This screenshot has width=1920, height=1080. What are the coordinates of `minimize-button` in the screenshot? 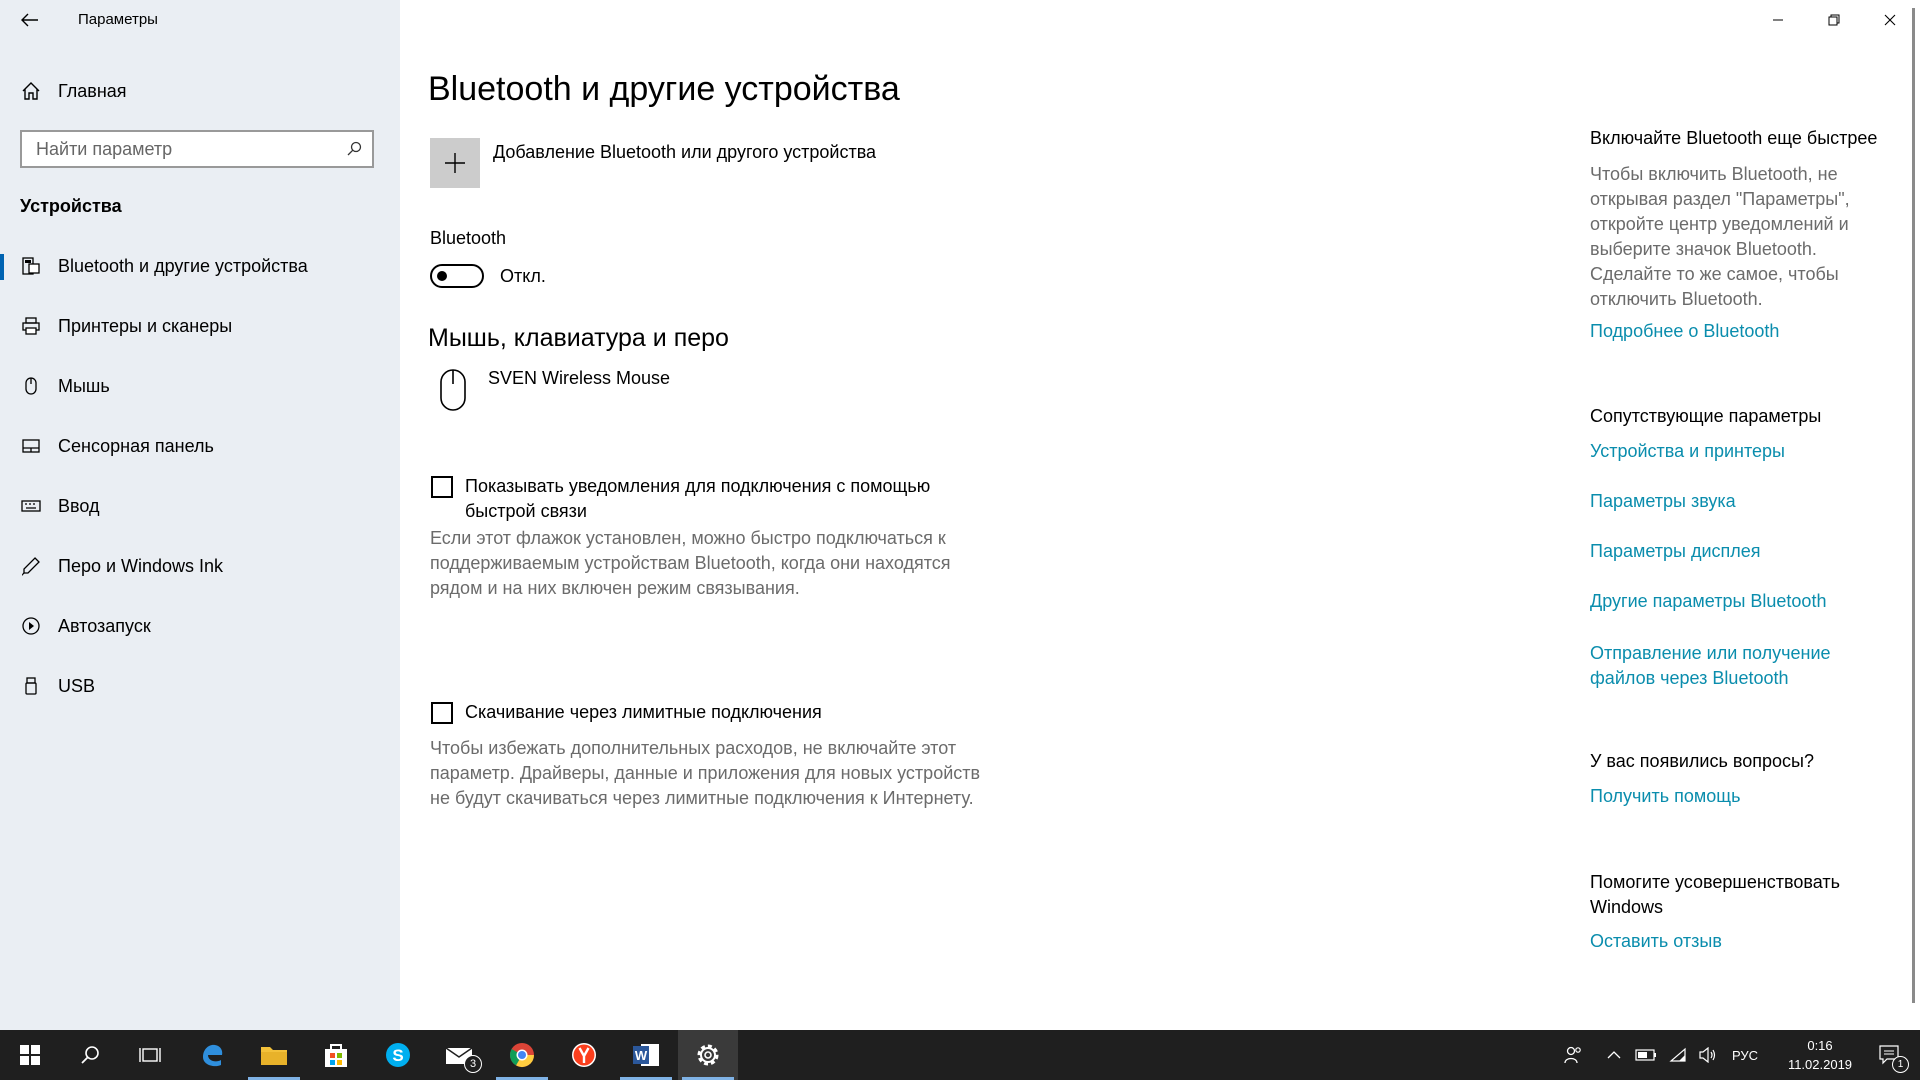 It's located at (1778, 20).